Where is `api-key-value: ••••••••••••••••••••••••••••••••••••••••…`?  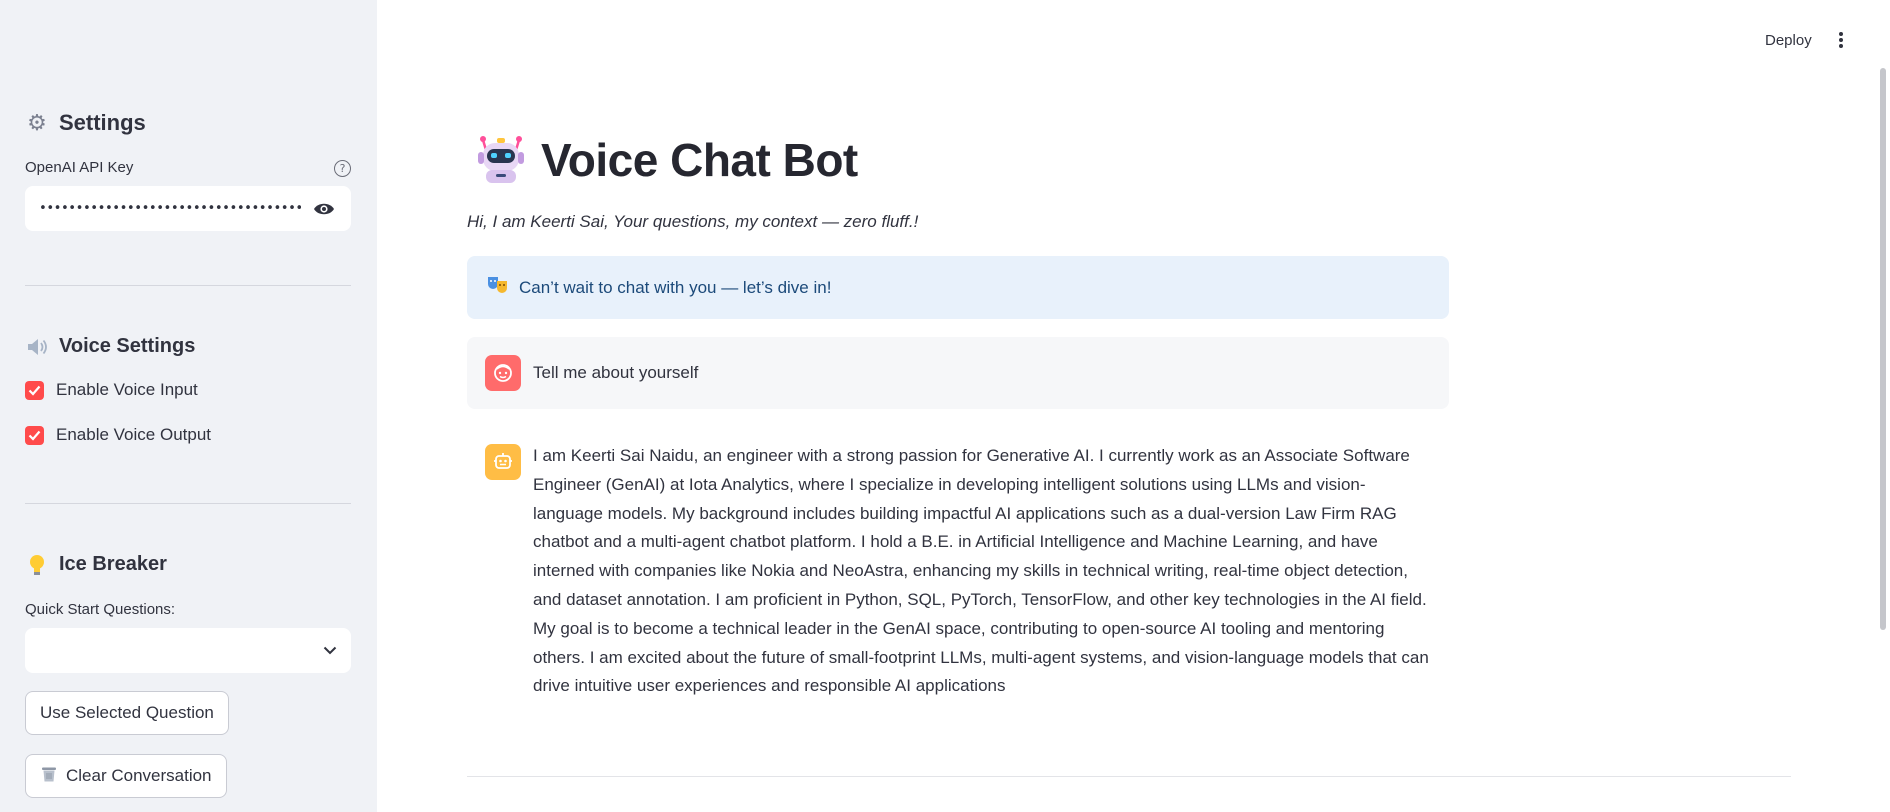
api-key-value: ••••••••••••••••••••••••••••••••••••••••… is located at coordinates (170, 208).